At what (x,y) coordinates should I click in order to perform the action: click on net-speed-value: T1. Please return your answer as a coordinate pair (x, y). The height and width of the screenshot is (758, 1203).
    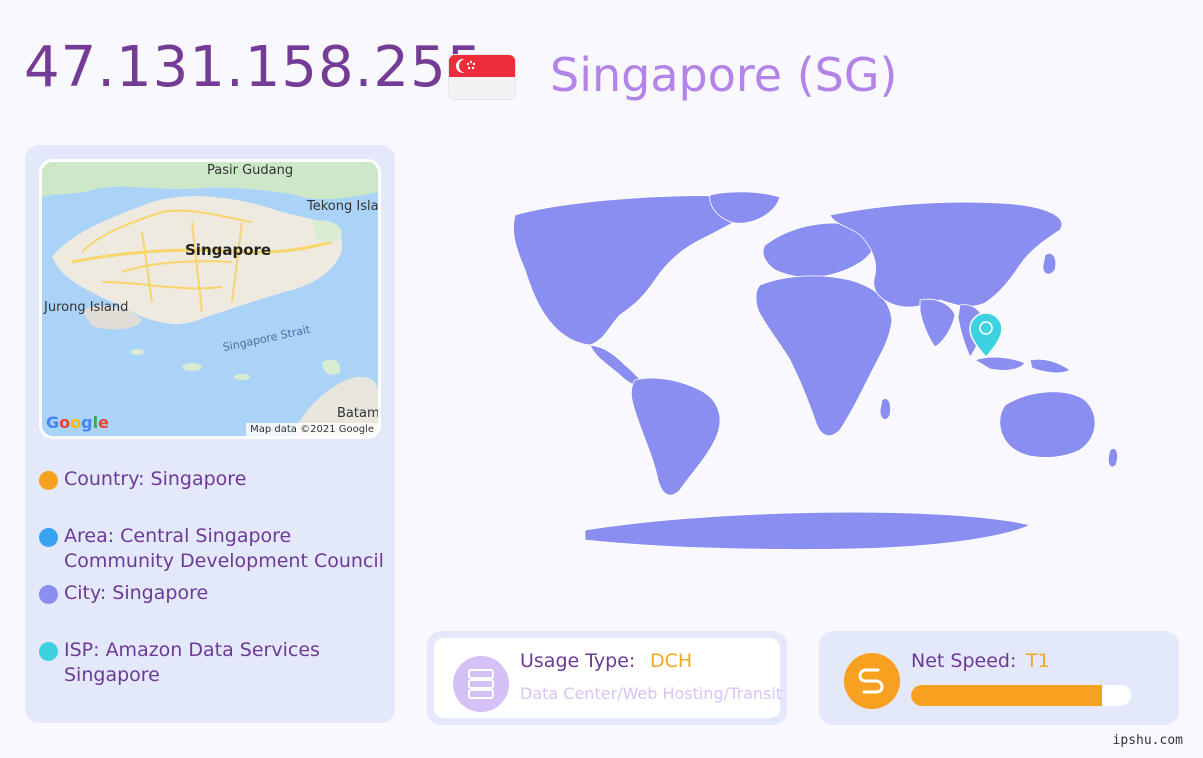
    Looking at the image, I should click on (1038, 661).